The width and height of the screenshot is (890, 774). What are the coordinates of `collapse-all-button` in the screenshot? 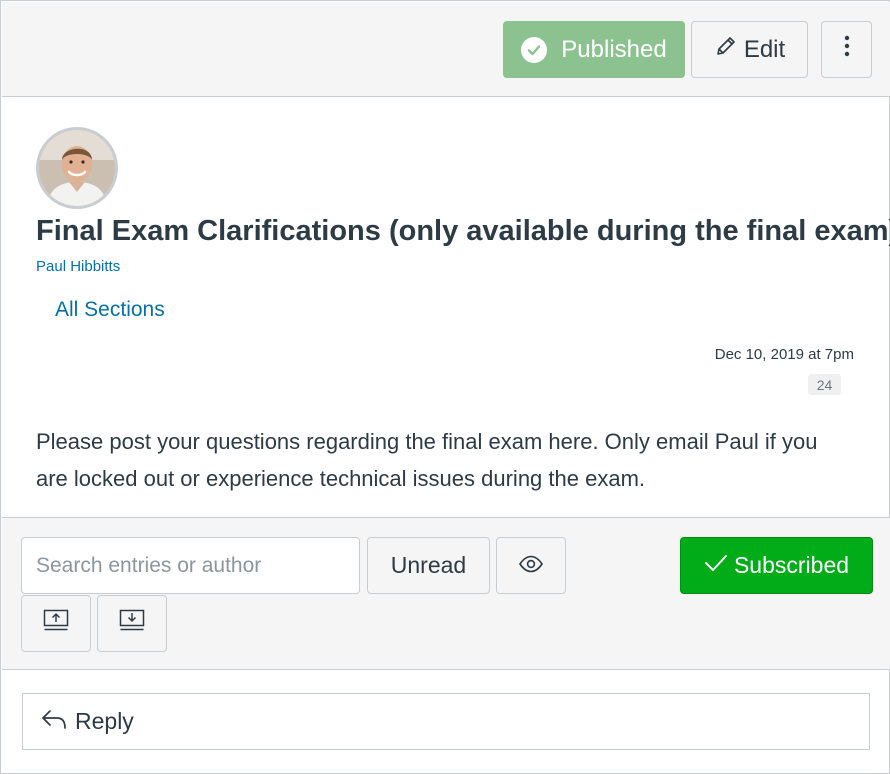 It's located at (56, 623).